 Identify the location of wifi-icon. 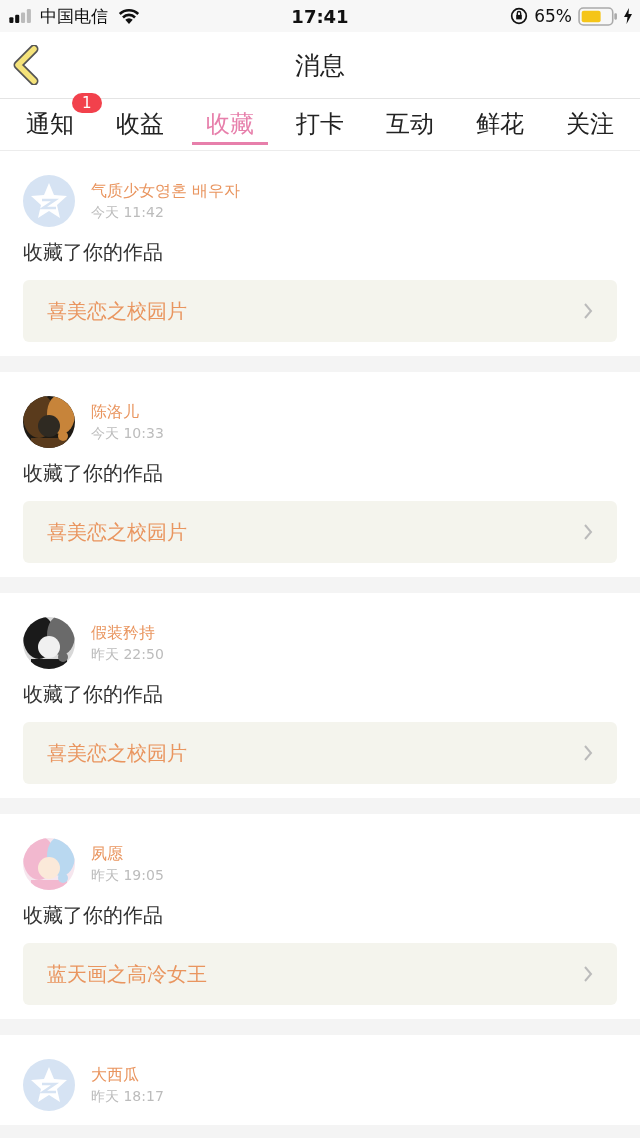
(129, 16).